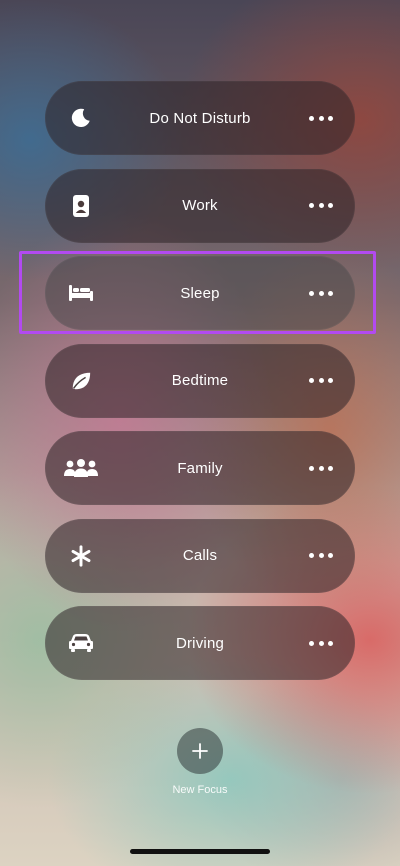 This screenshot has width=400, height=866. What do you see at coordinates (81, 118) in the screenshot?
I see `moon-icon` at bounding box center [81, 118].